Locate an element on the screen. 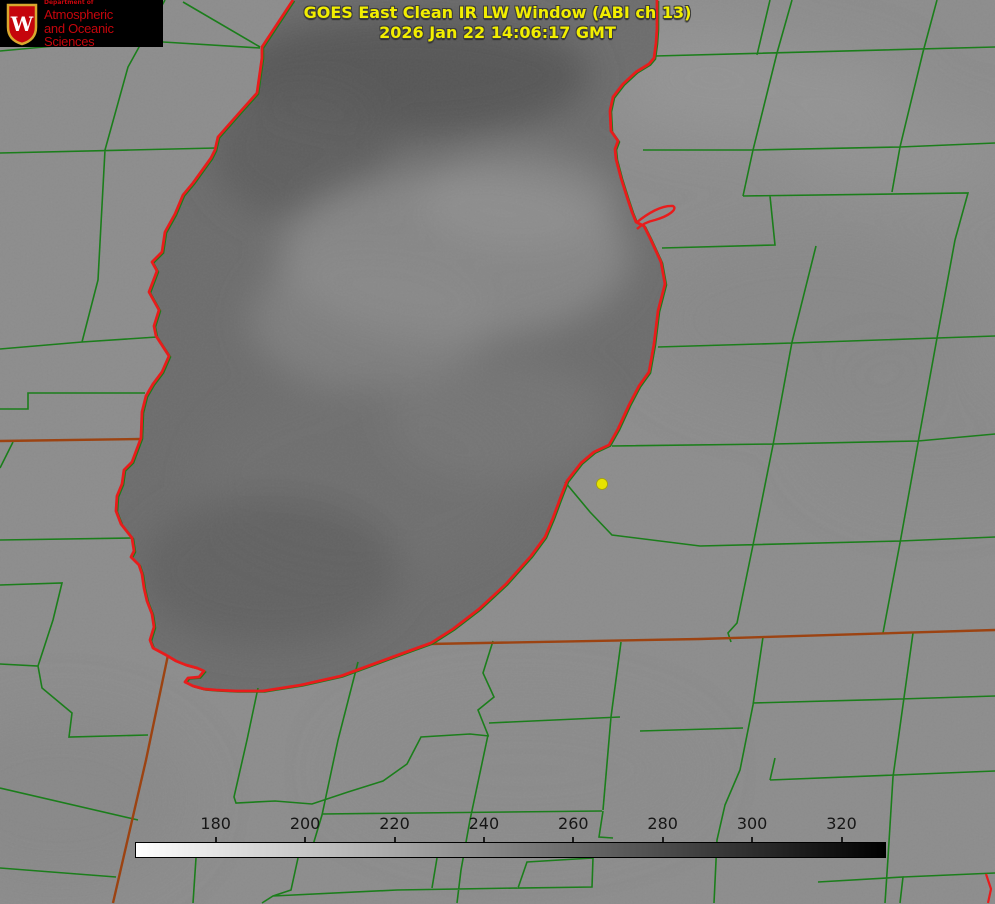  colorbar-tick-label: 220 is located at coordinates (394, 823).